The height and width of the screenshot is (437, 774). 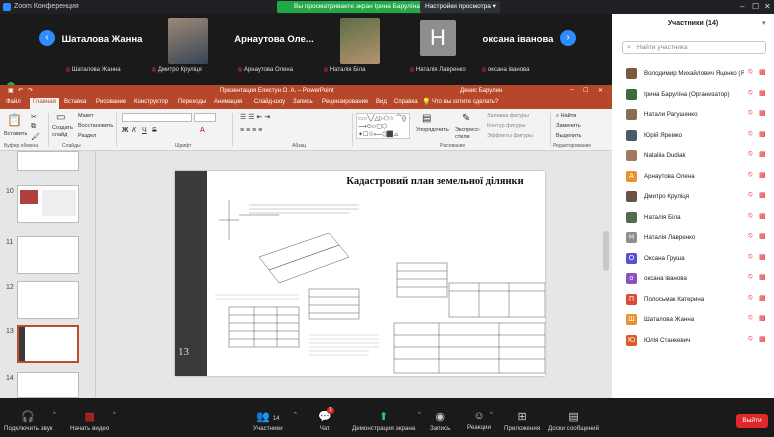 I want to click on participant-row: Ірина Барулїна (Организатор) ⦸ ▩, so click(x=693, y=95).